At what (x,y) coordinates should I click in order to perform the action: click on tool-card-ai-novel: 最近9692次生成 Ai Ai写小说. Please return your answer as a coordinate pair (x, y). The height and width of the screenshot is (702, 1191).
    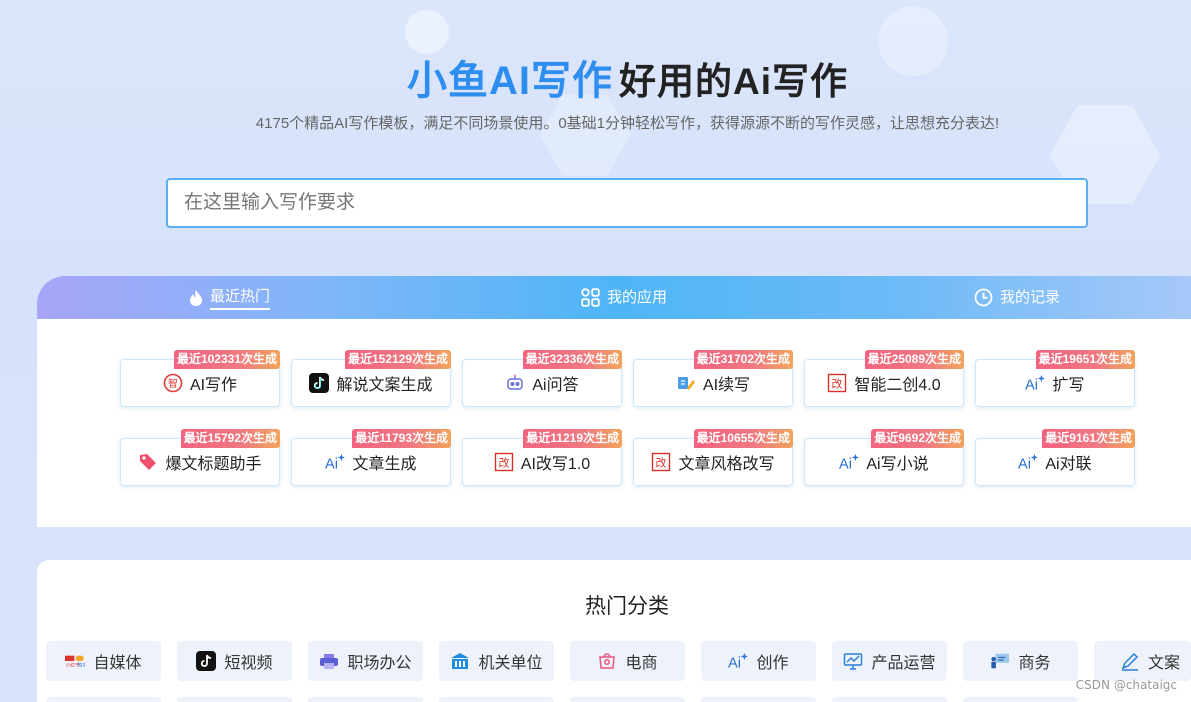
    Looking at the image, I should click on (884, 457).